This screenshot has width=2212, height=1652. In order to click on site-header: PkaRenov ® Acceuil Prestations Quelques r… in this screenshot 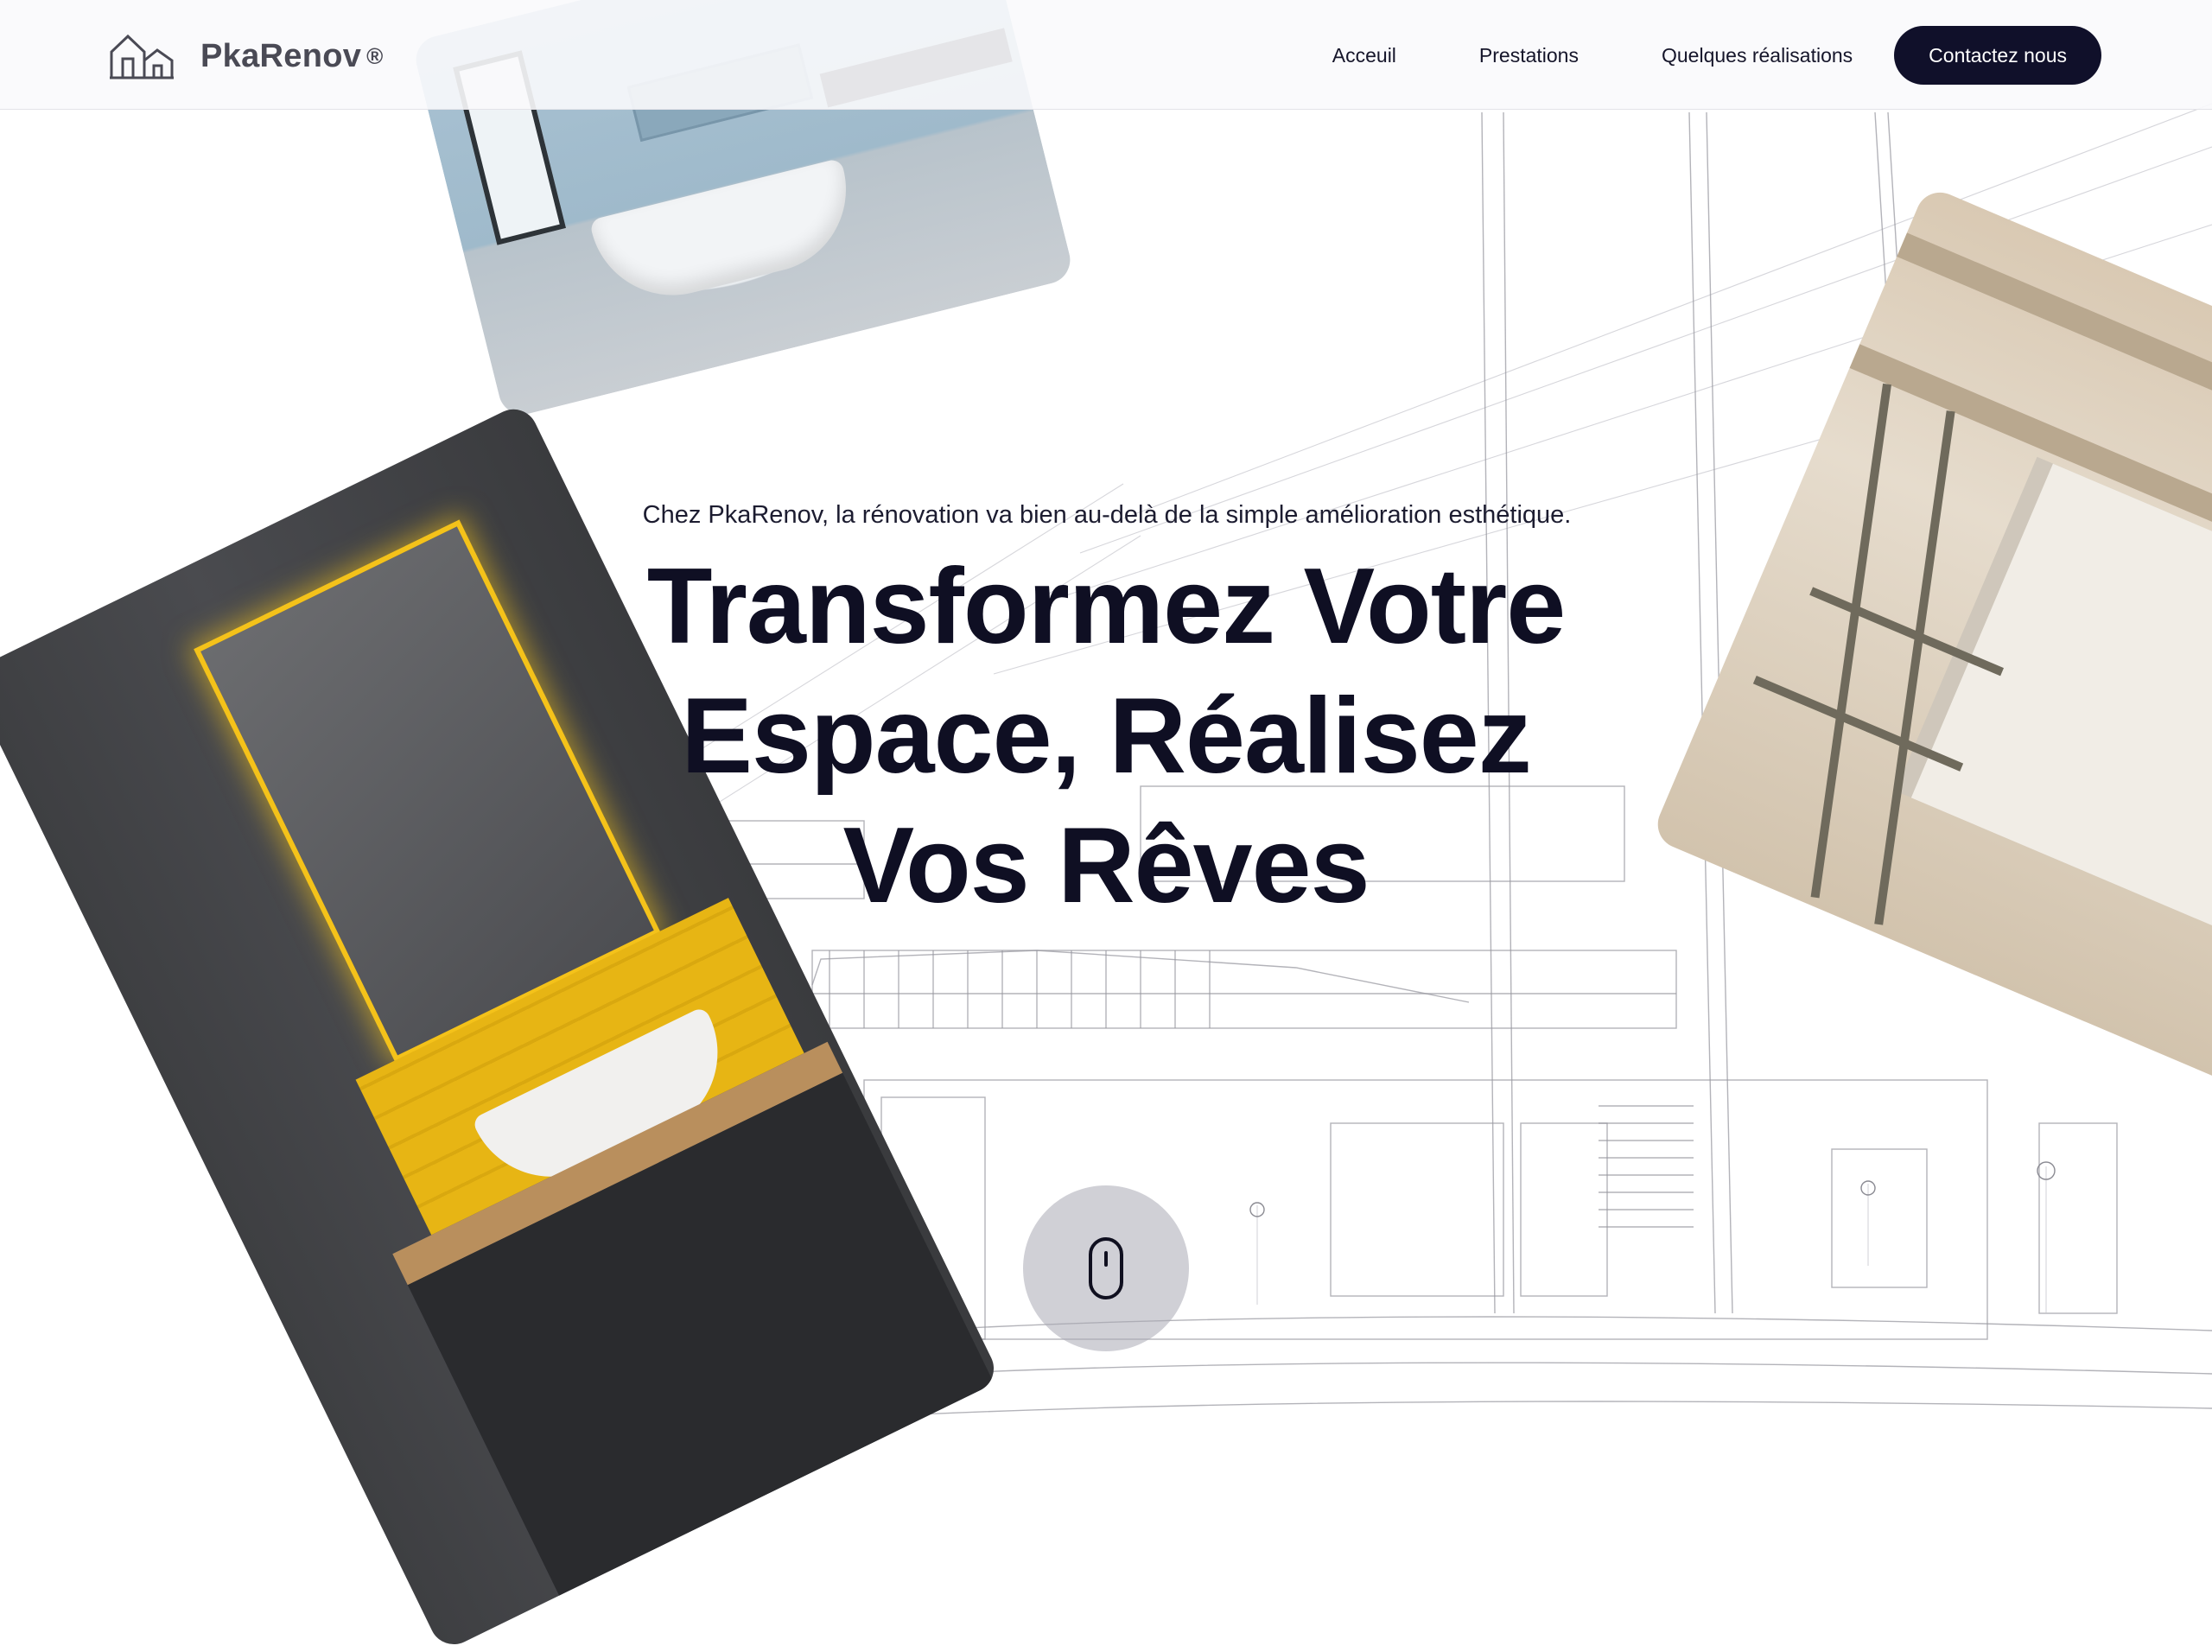, I will do `click(1106, 55)`.